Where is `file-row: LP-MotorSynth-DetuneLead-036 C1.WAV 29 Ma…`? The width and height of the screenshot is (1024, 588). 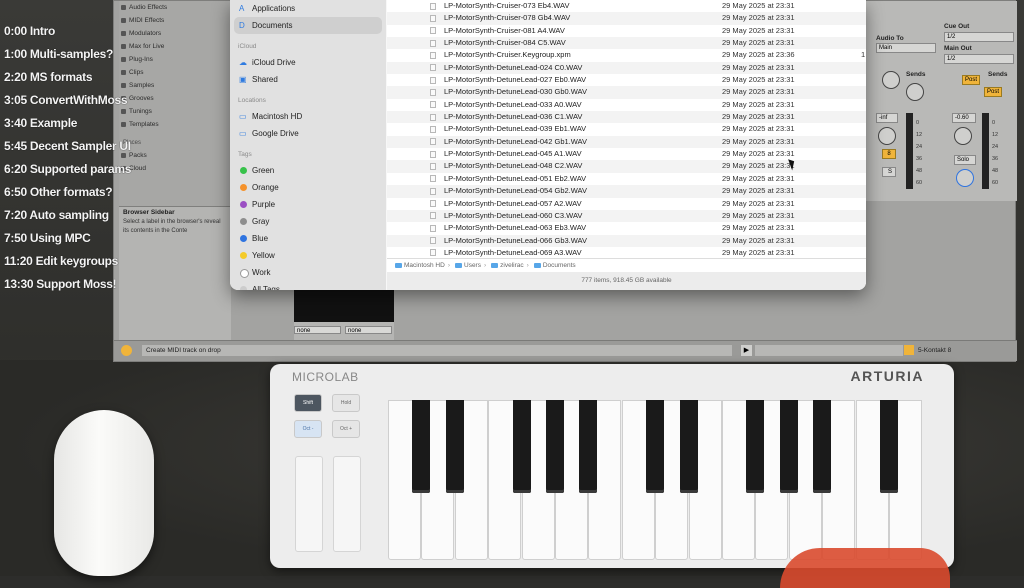
file-row: LP-MotorSynth-DetuneLead-036 C1.WAV 29 Ma… is located at coordinates (626, 117).